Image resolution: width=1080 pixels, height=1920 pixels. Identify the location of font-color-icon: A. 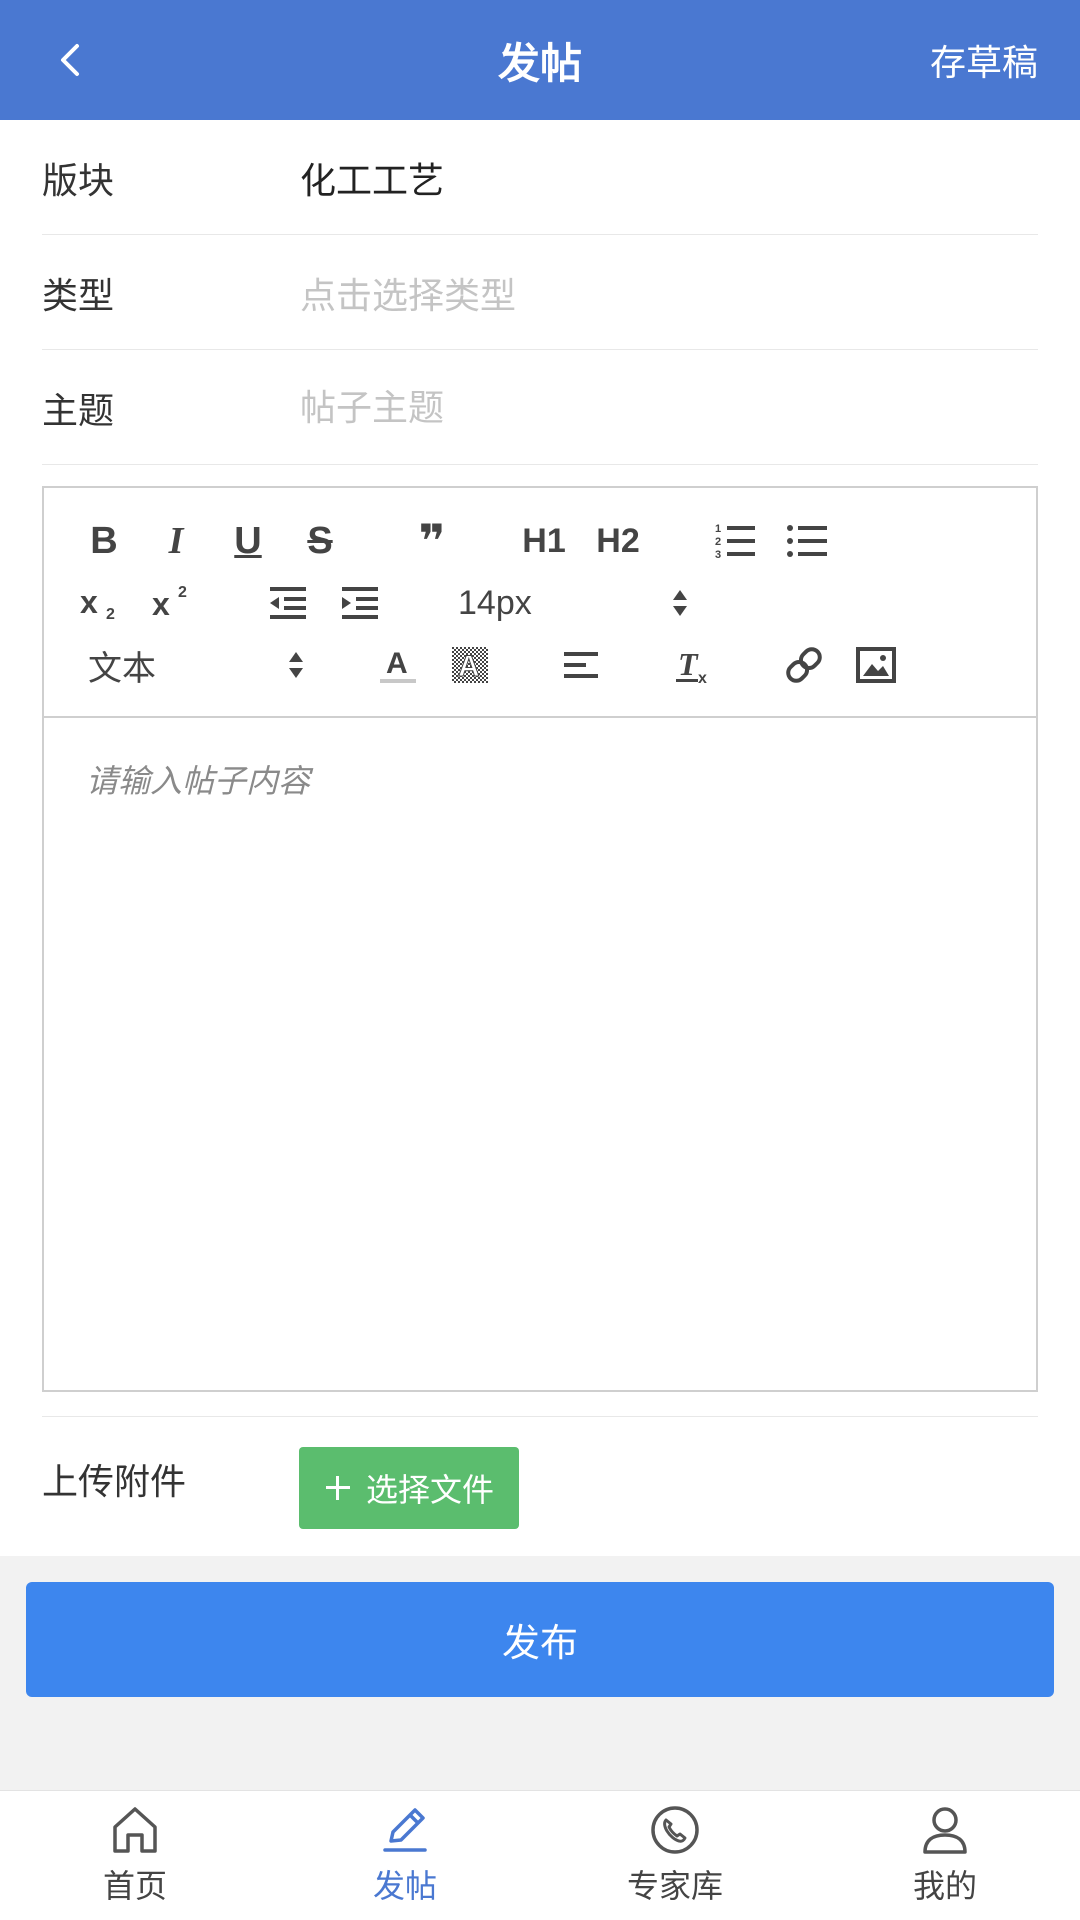
(398, 665).